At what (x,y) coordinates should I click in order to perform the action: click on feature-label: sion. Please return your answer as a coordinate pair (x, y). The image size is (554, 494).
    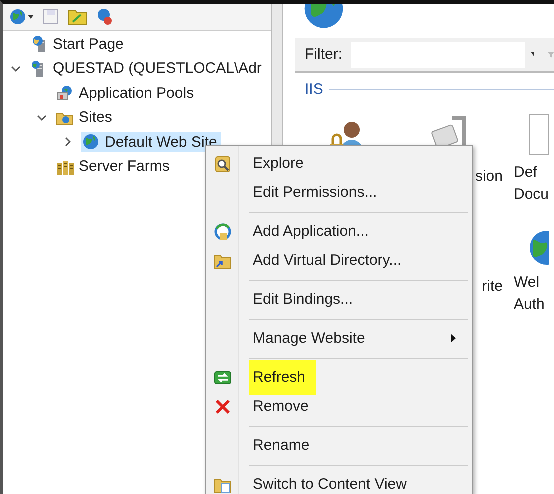
    Looking at the image, I should click on (489, 177).